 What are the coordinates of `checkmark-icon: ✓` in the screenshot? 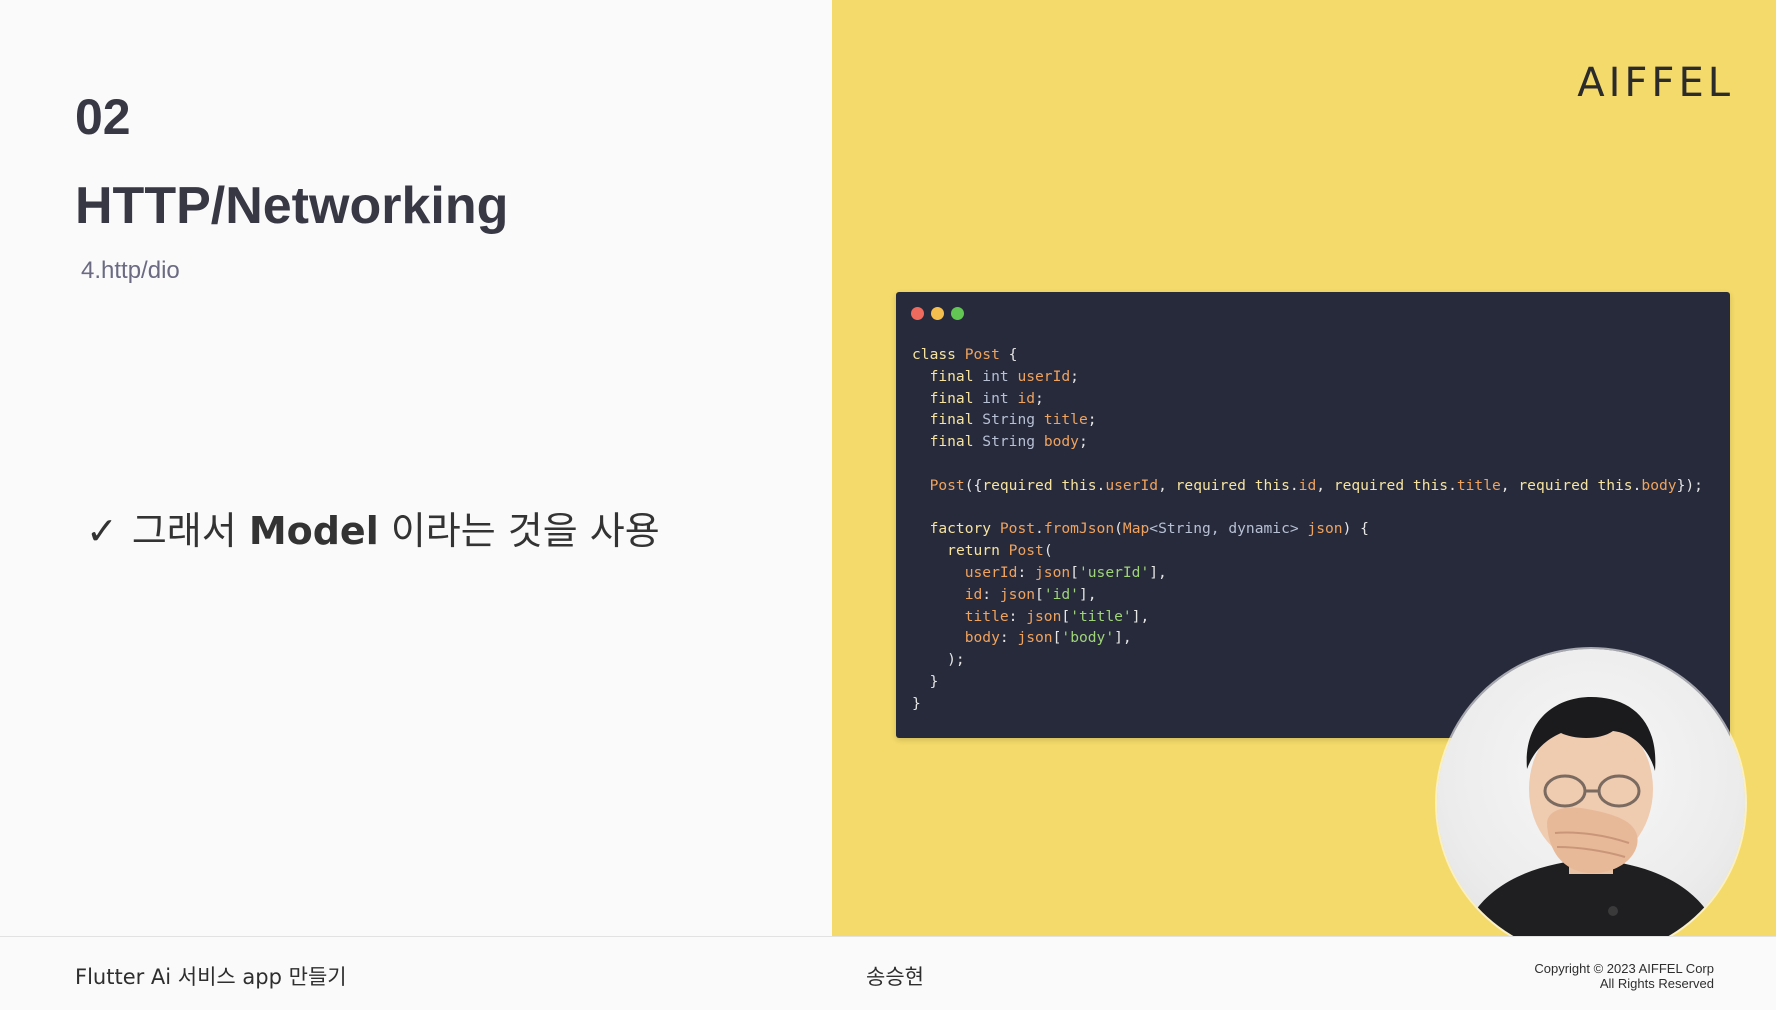 It's located at (102, 531).